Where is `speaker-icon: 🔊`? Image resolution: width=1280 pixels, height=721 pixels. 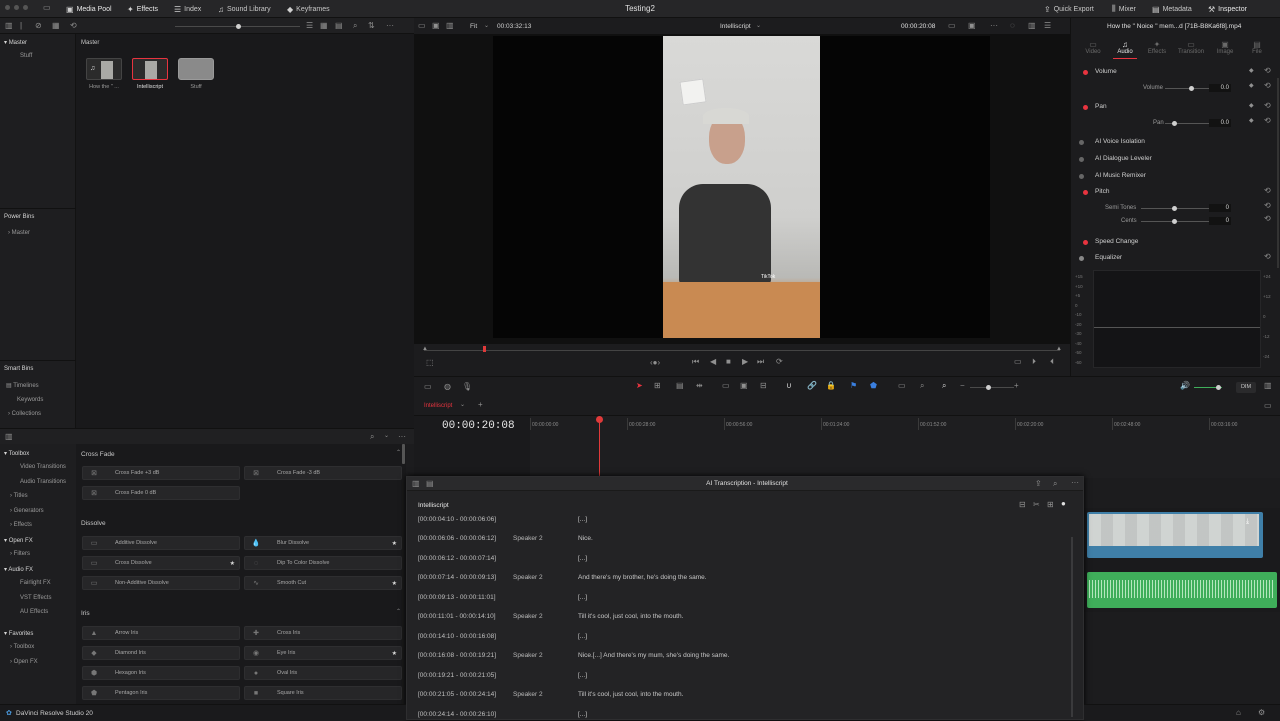
speaker-icon: 🔊 is located at coordinates (1185, 385).